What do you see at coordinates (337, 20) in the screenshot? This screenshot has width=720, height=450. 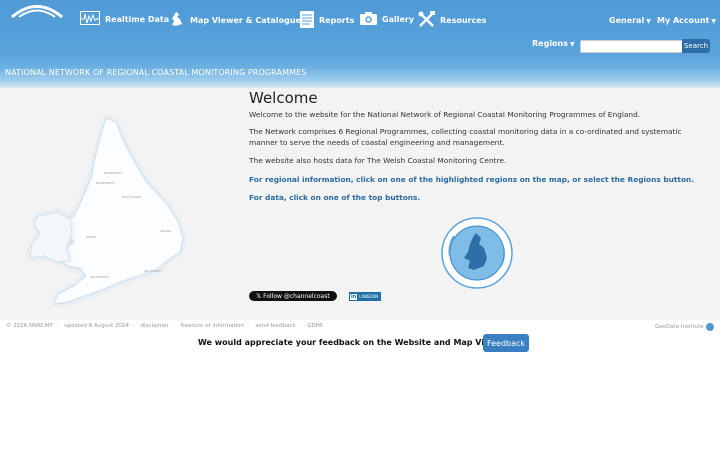 I see `nav-label: Reports` at bounding box center [337, 20].